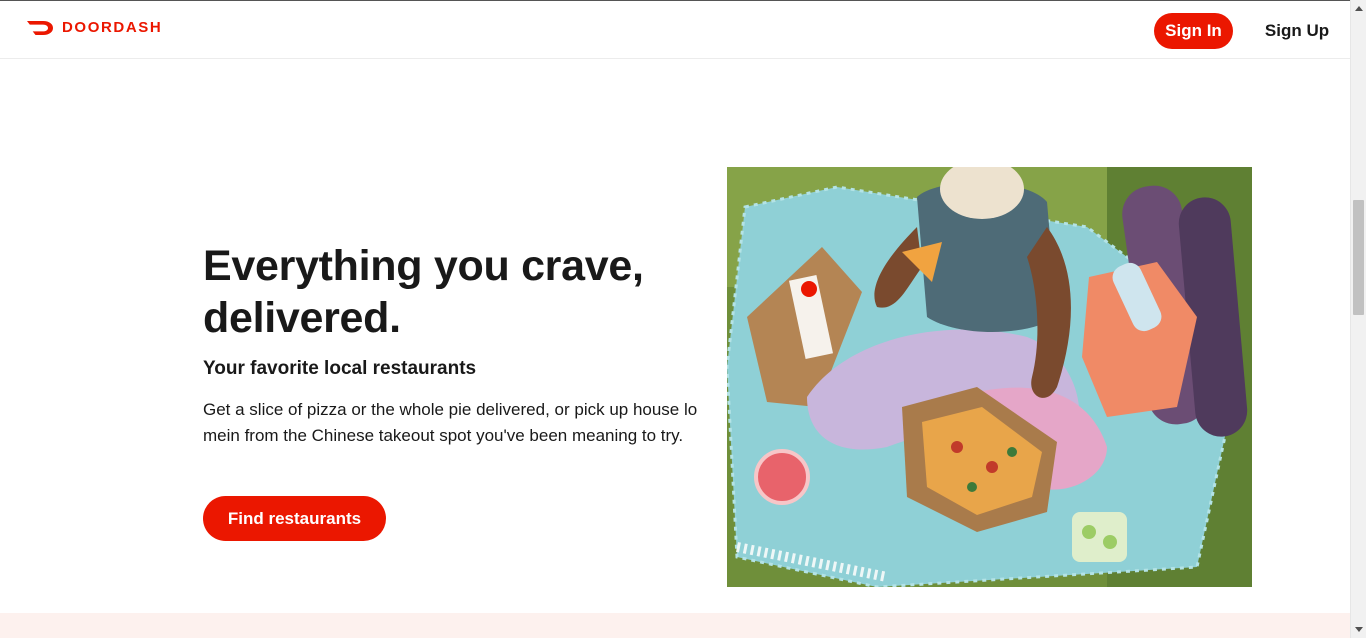 Image resolution: width=1366 pixels, height=638 pixels. Describe the element at coordinates (340, 368) in the screenshot. I see `hero-subtitle: Your favorite local restaurants` at that location.